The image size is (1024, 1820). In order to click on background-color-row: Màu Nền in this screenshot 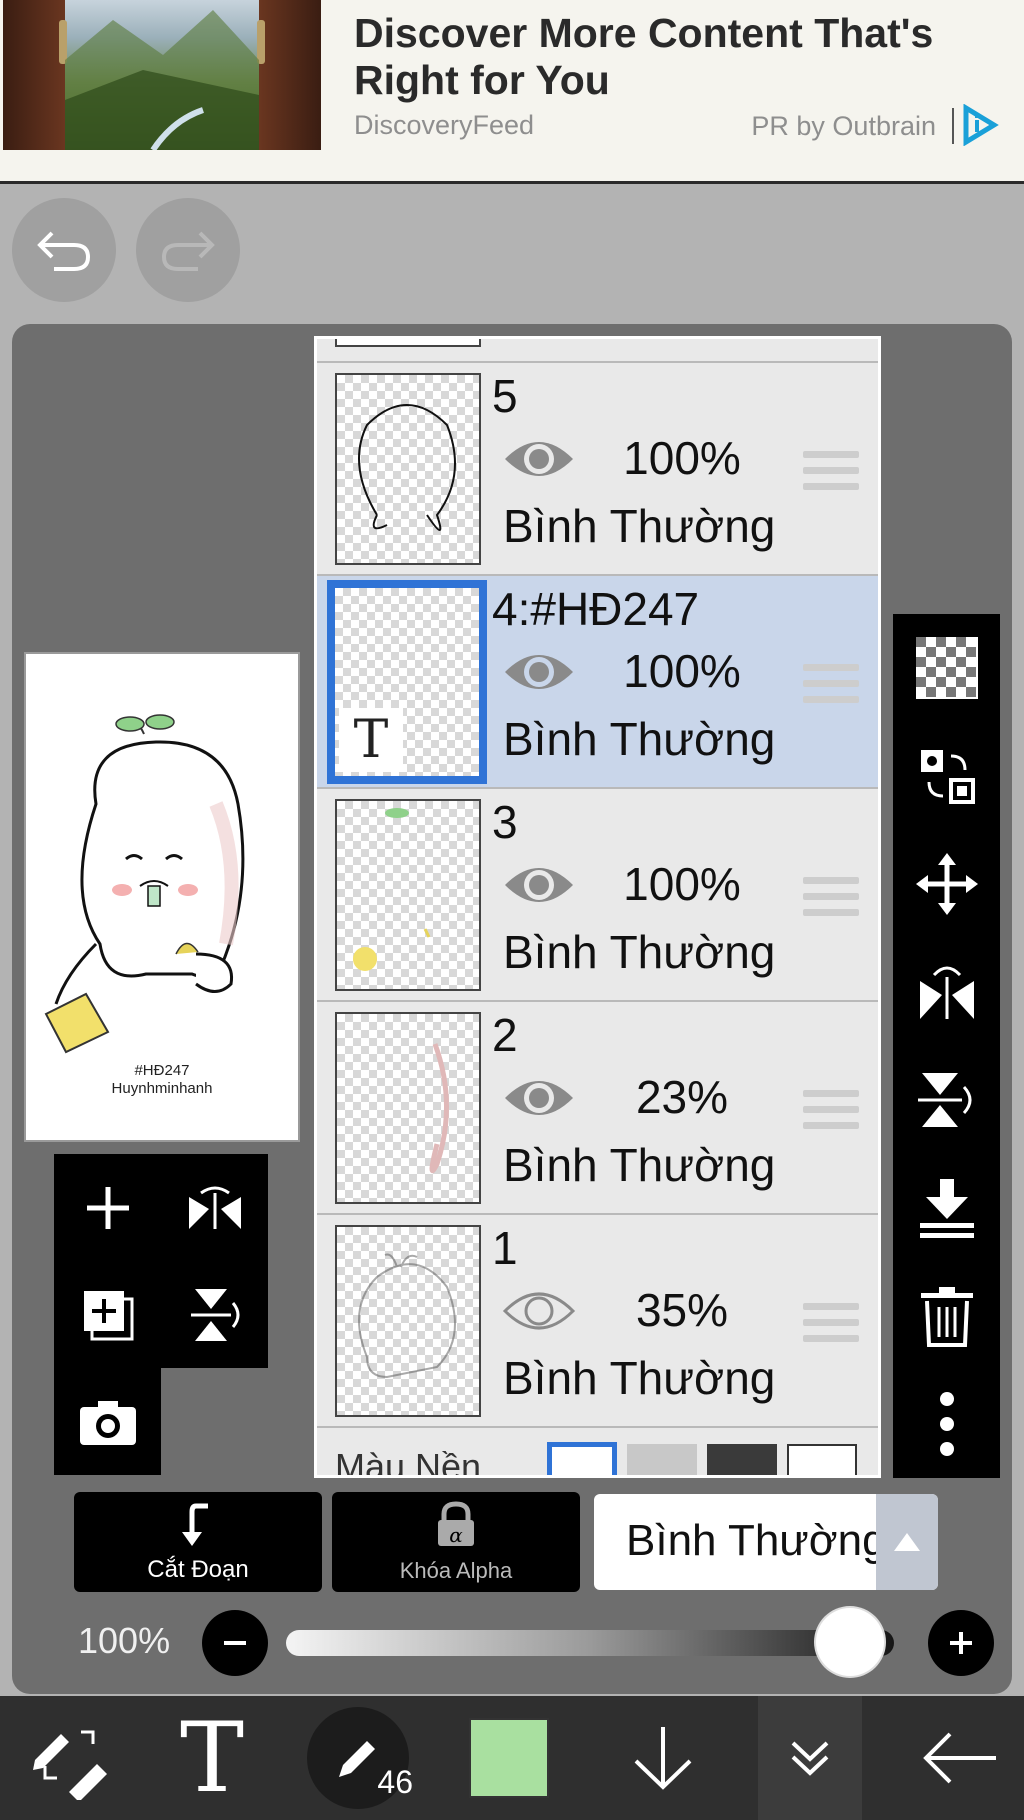, I will do `click(597, 1451)`.